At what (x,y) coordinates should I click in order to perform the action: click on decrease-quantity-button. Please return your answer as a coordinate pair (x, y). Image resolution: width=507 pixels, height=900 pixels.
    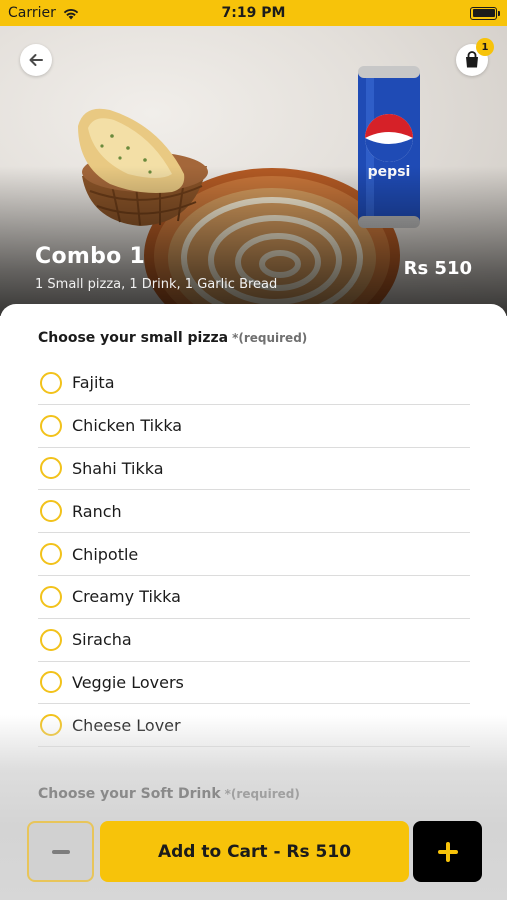
    Looking at the image, I should click on (60, 851).